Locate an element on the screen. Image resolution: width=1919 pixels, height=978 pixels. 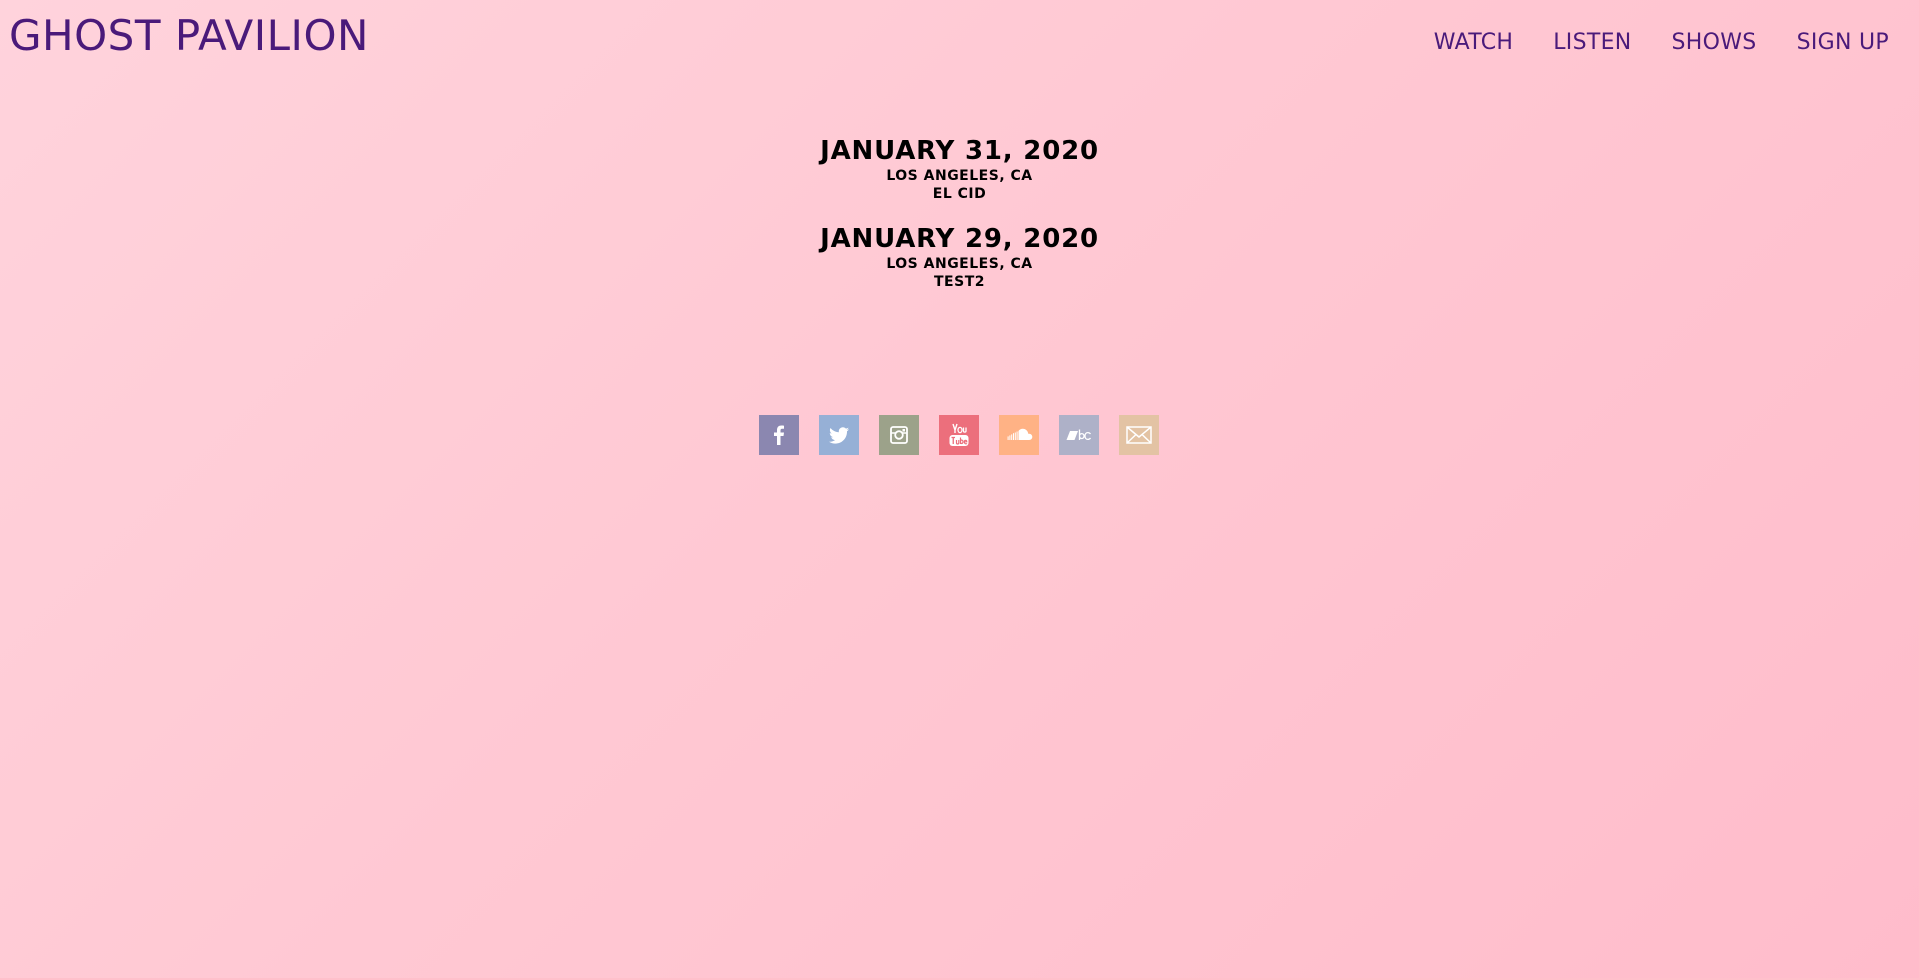
email-link is located at coordinates (1139, 435).